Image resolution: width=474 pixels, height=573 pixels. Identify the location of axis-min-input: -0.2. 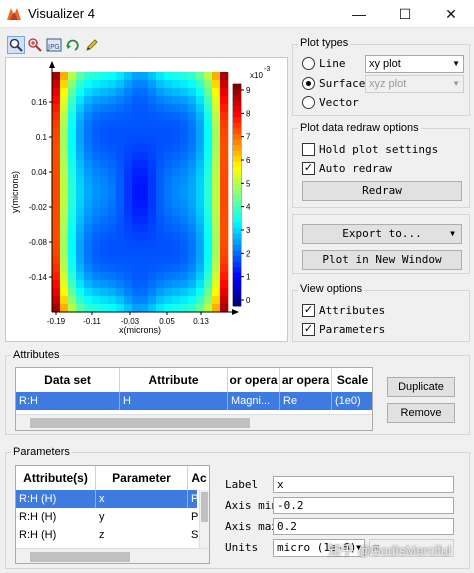
(363, 505).